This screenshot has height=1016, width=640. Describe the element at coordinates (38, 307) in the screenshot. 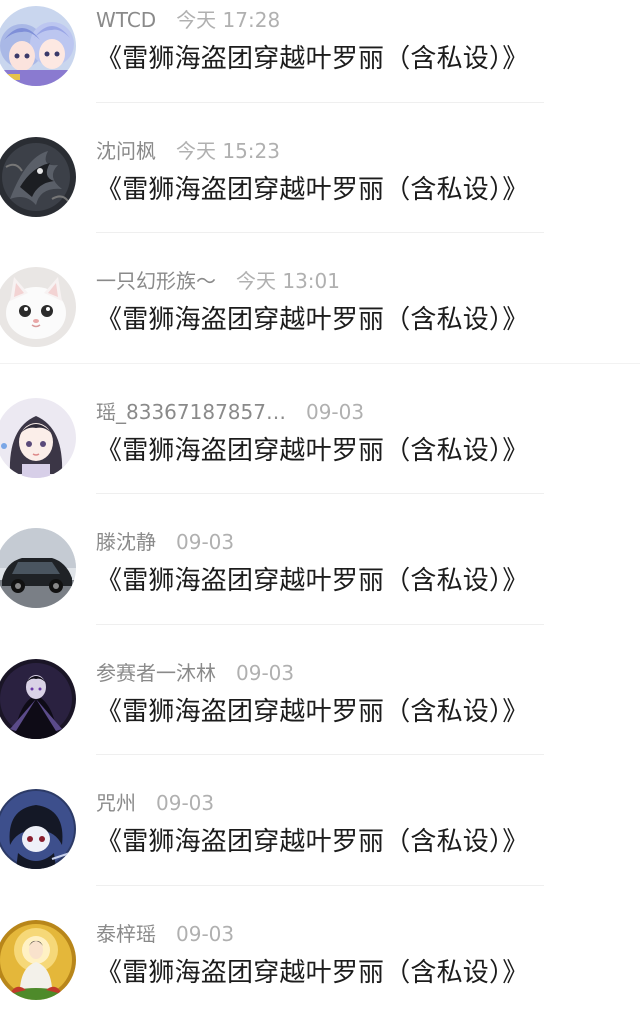

I see `white-kitten-avatar` at that location.